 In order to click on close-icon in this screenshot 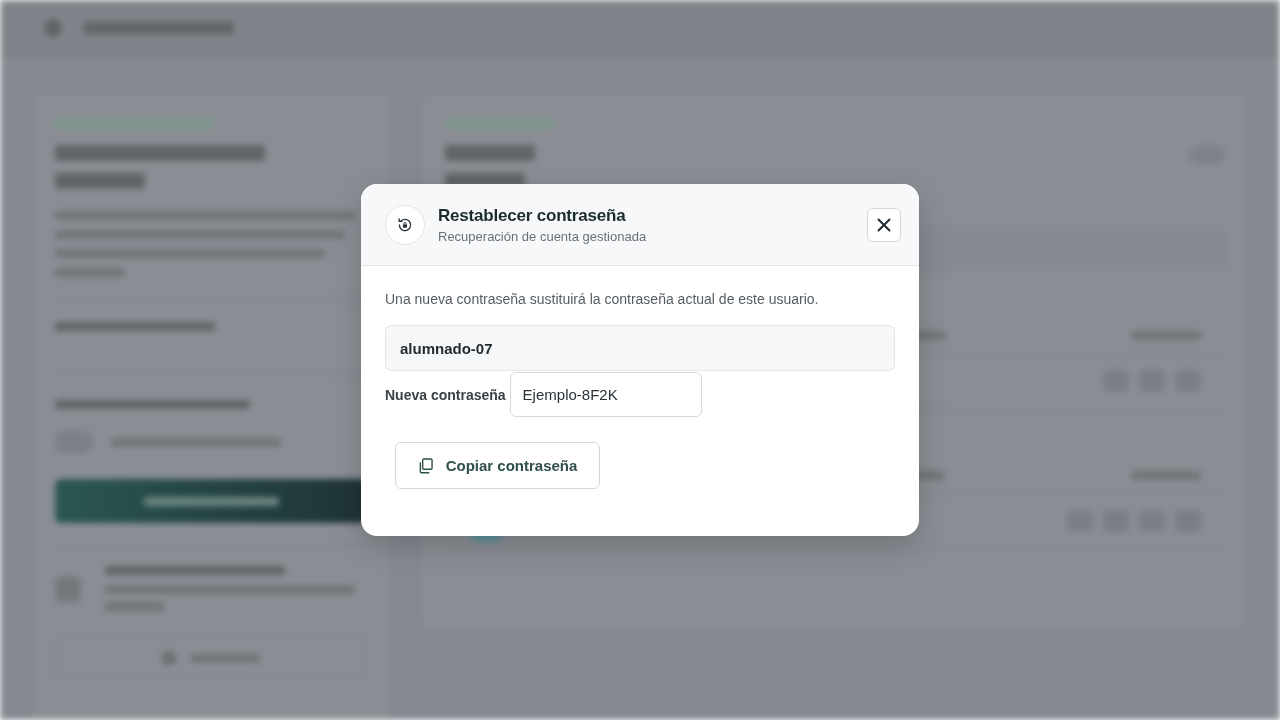, I will do `click(884, 224)`.